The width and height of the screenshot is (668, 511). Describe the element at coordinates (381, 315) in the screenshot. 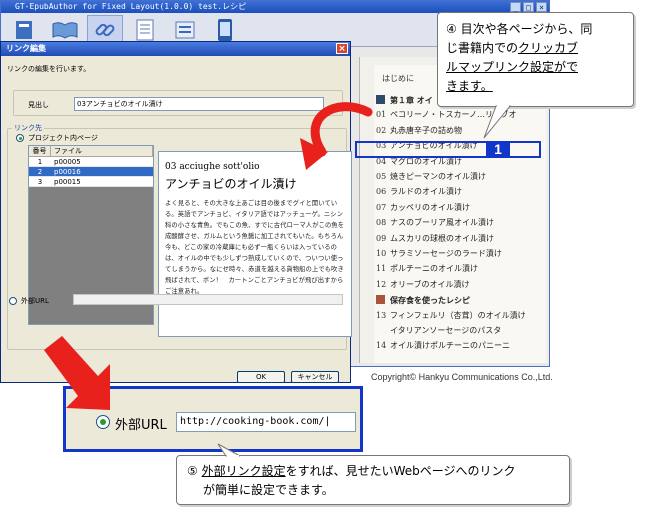

I see `toc-number: 13` at that location.